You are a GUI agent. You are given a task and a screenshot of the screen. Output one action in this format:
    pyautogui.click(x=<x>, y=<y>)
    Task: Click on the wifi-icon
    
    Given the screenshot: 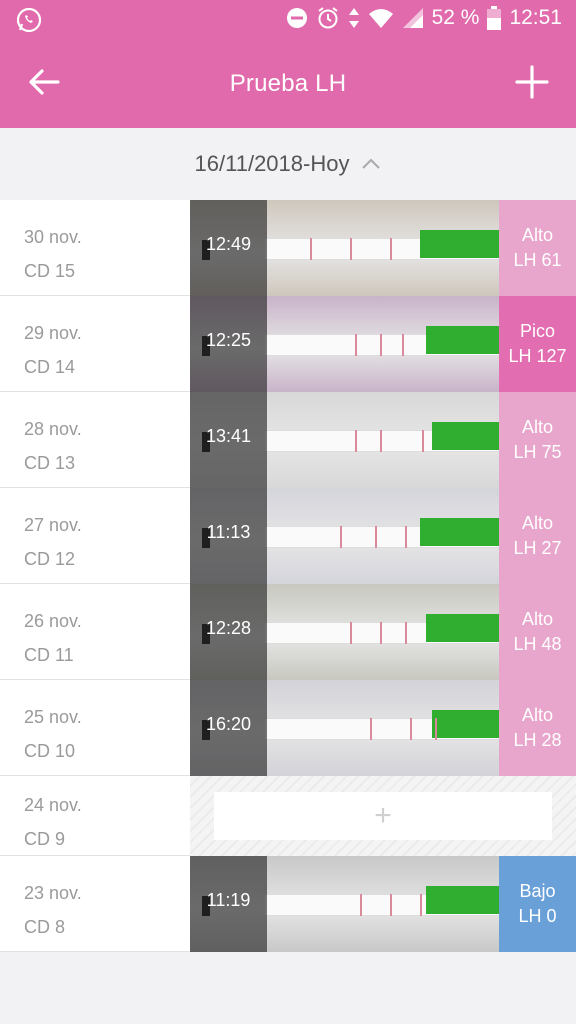 What is the action you would take?
    pyautogui.click(x=381, y=18)
    